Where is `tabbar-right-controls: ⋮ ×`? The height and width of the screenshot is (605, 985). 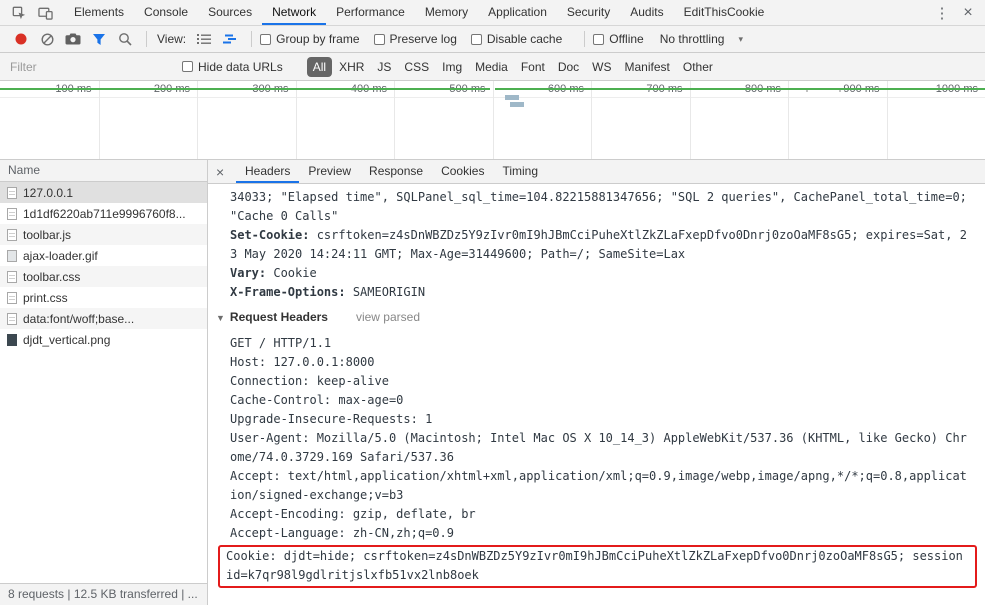 tabbar-right-controls: ⋮ × is located at coordinates (957, 13).